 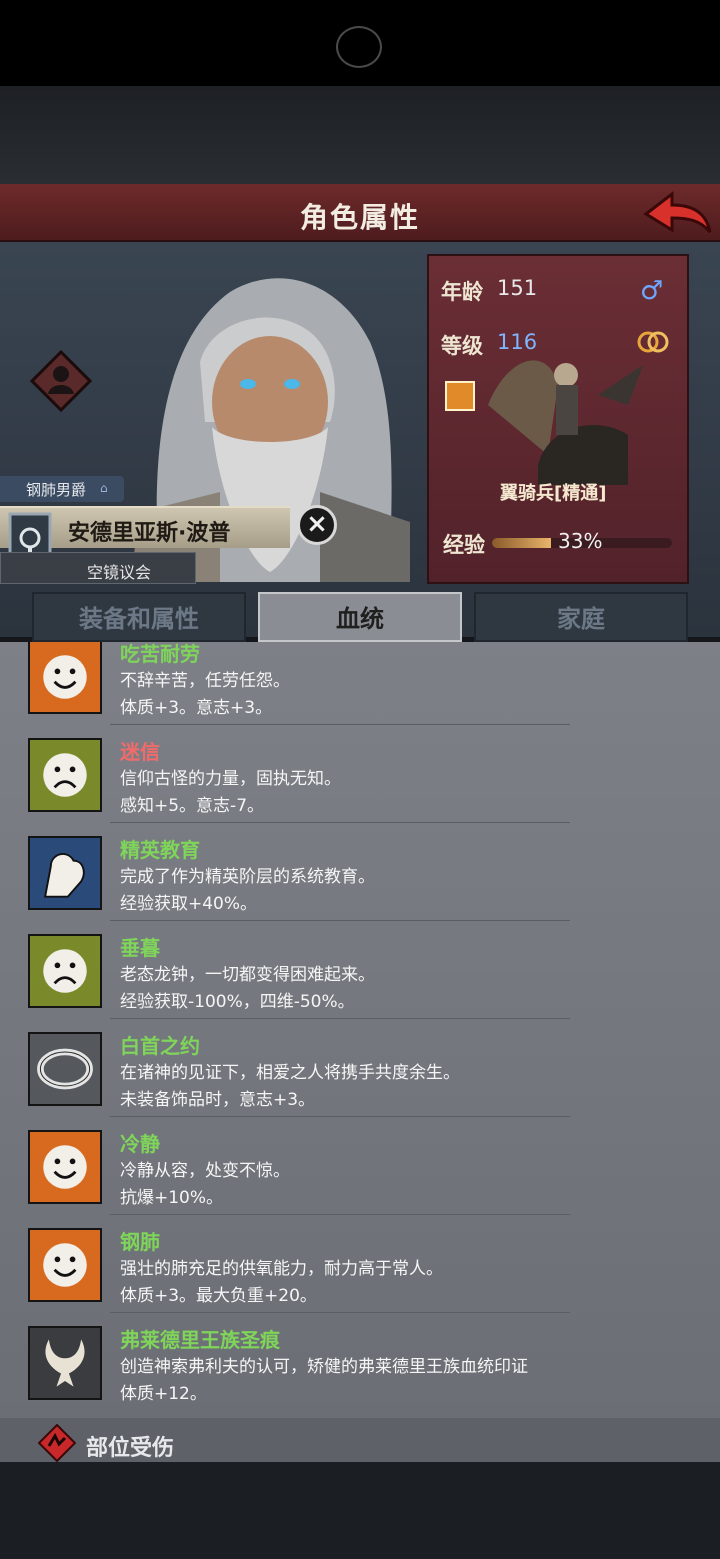 What do you see at coordinates (565, 422) in the screenshot?
I see `winged-hussar-art` at bounding box center [565, 422].